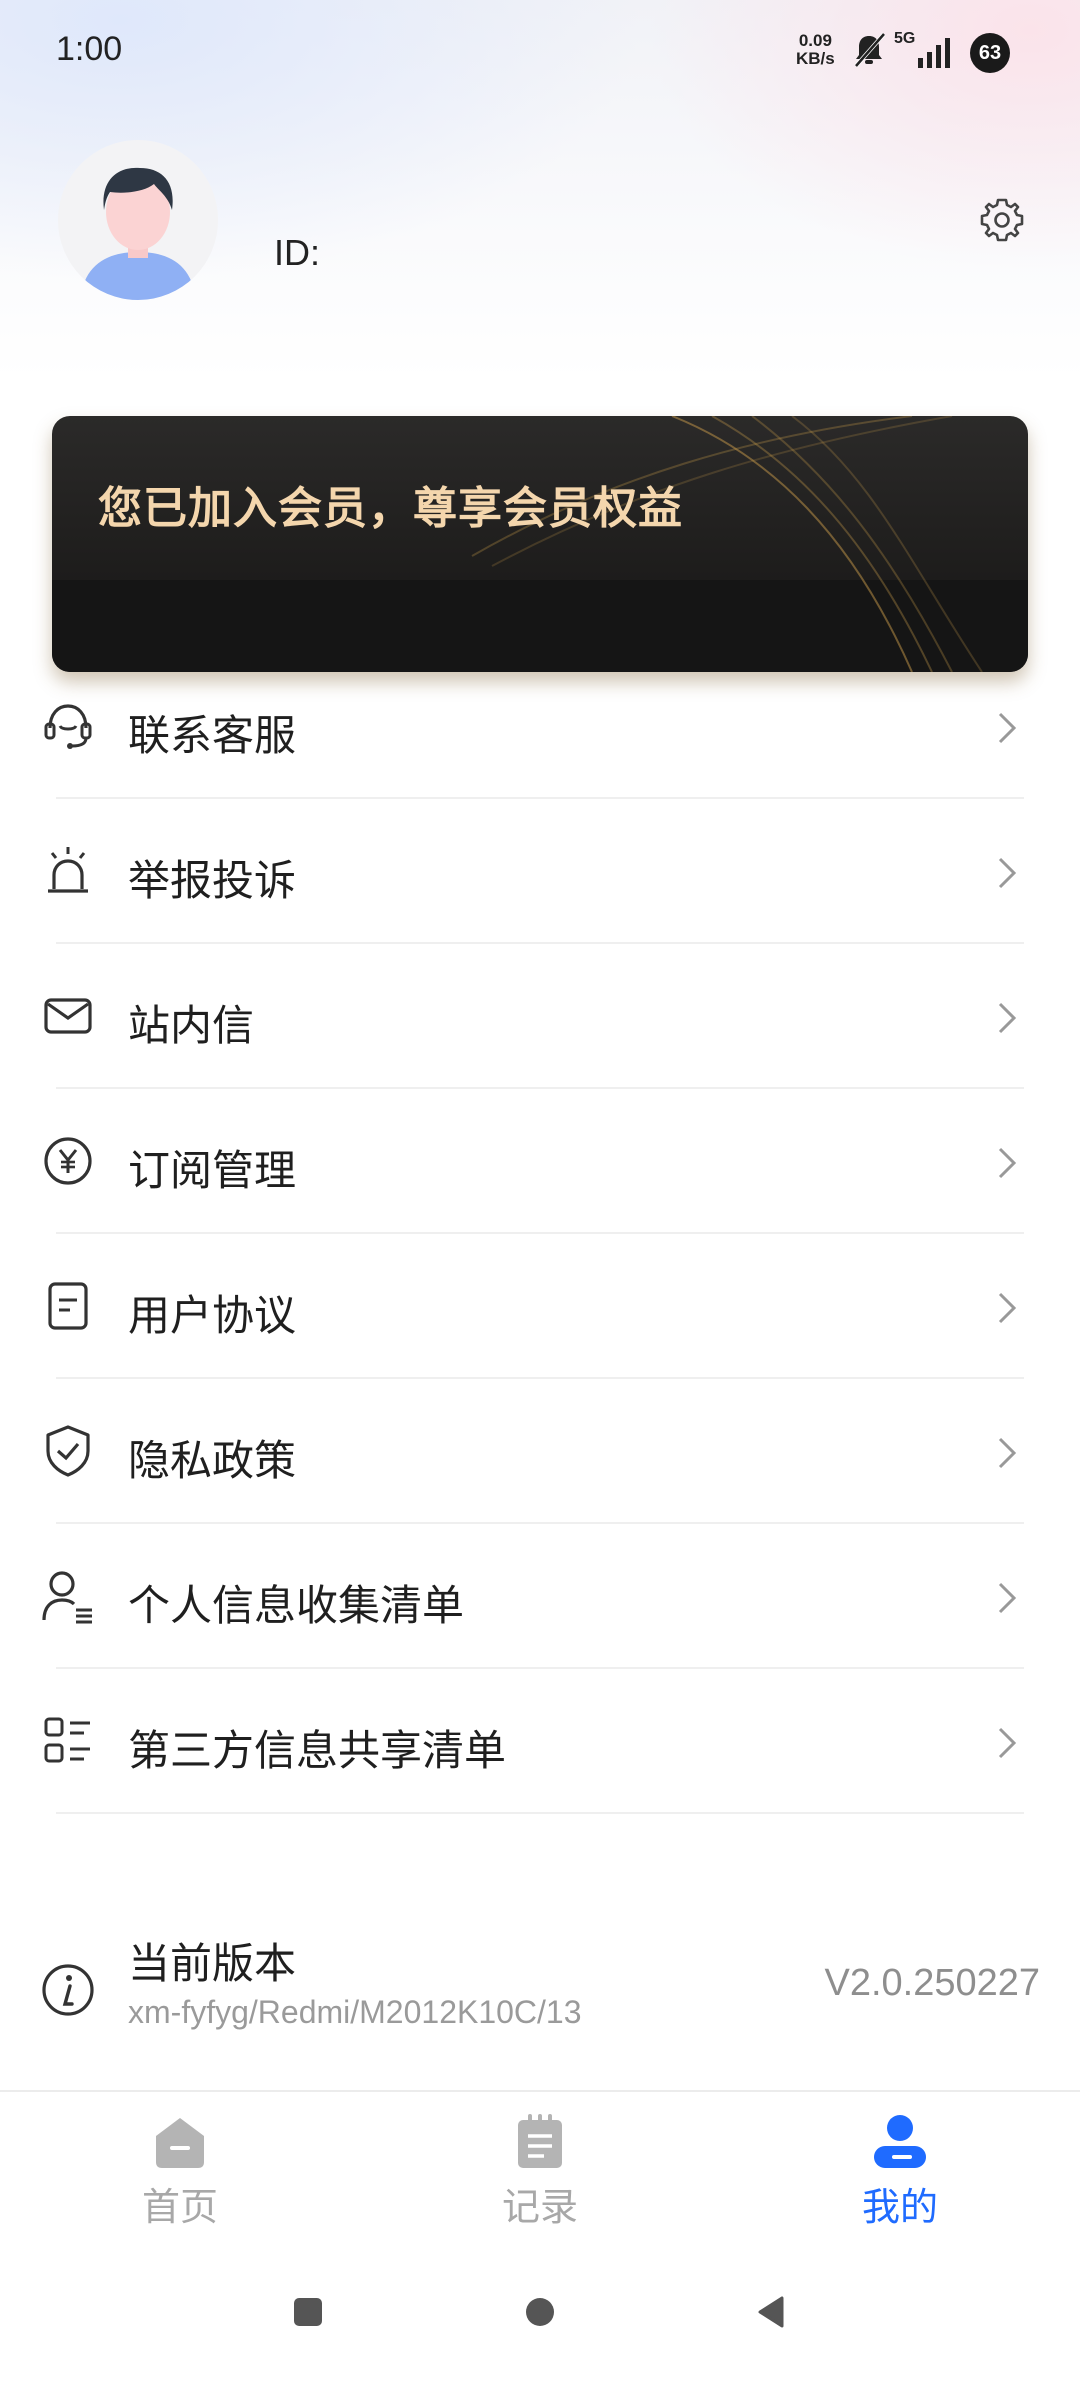  Describe the element at coordinates (772, 2312) in the screenshot. I see `back-triangle-icon` at that location.